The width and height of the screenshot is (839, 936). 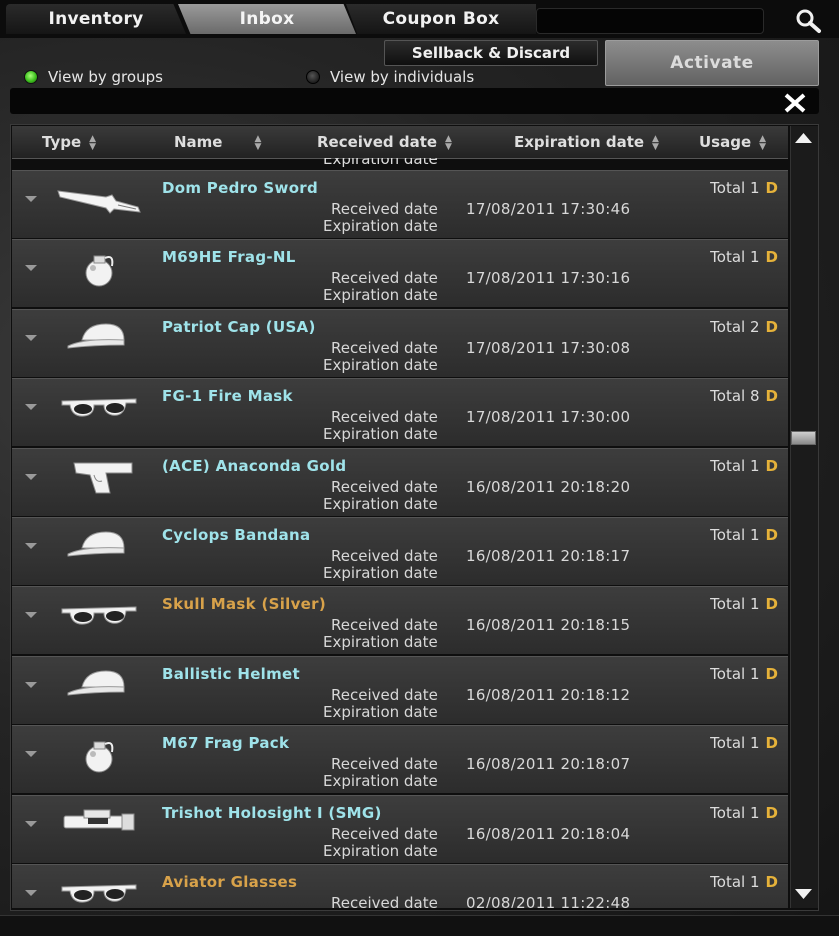 What do you see at coordinates (402, 77) in the screenshot?
I see `view-by-individuals-label: View by individuals` at bounding box center [402, 77].